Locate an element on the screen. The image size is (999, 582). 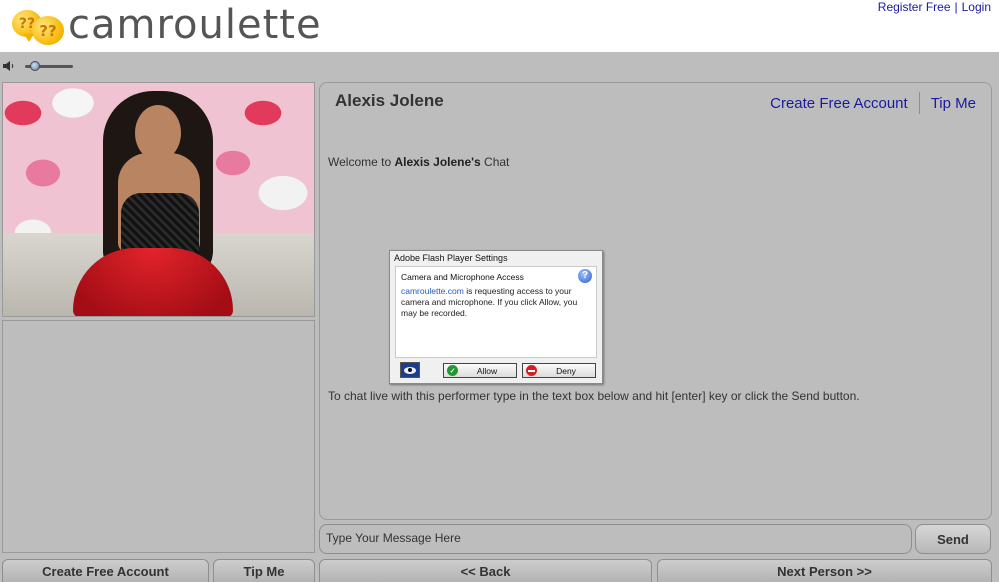
chat-header-links: Create Free Account Tip Me is located at coordinates (873, 103).